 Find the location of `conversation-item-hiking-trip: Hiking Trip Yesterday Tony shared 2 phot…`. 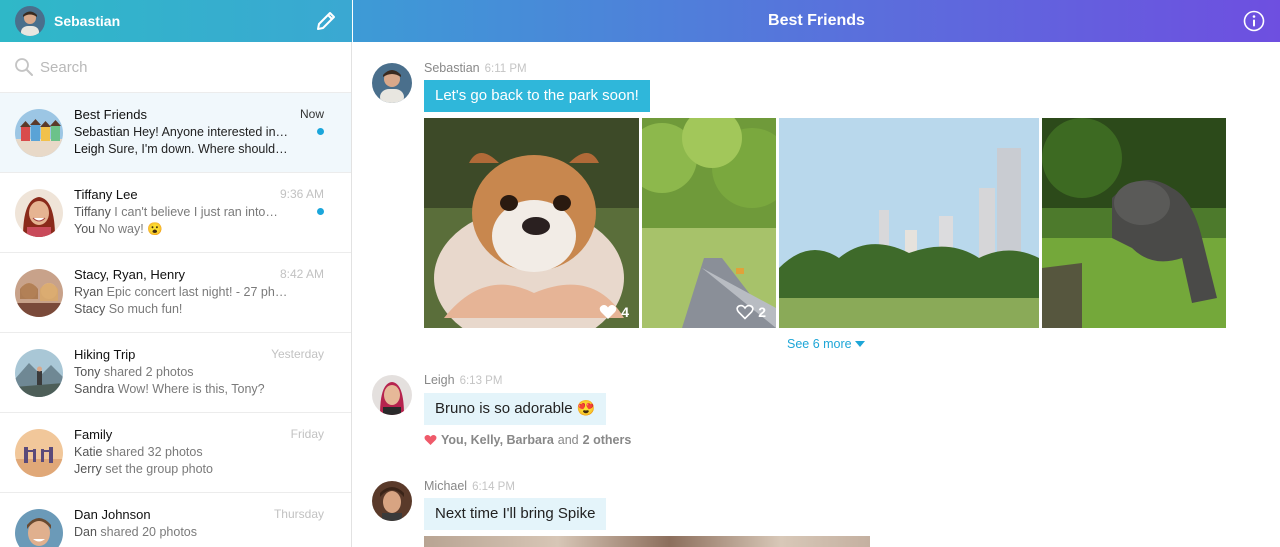

conversation-item-hiking-trip: Hiking Trip Yesterday Tony shared 2 phot… is located at coordinates (175, 373).